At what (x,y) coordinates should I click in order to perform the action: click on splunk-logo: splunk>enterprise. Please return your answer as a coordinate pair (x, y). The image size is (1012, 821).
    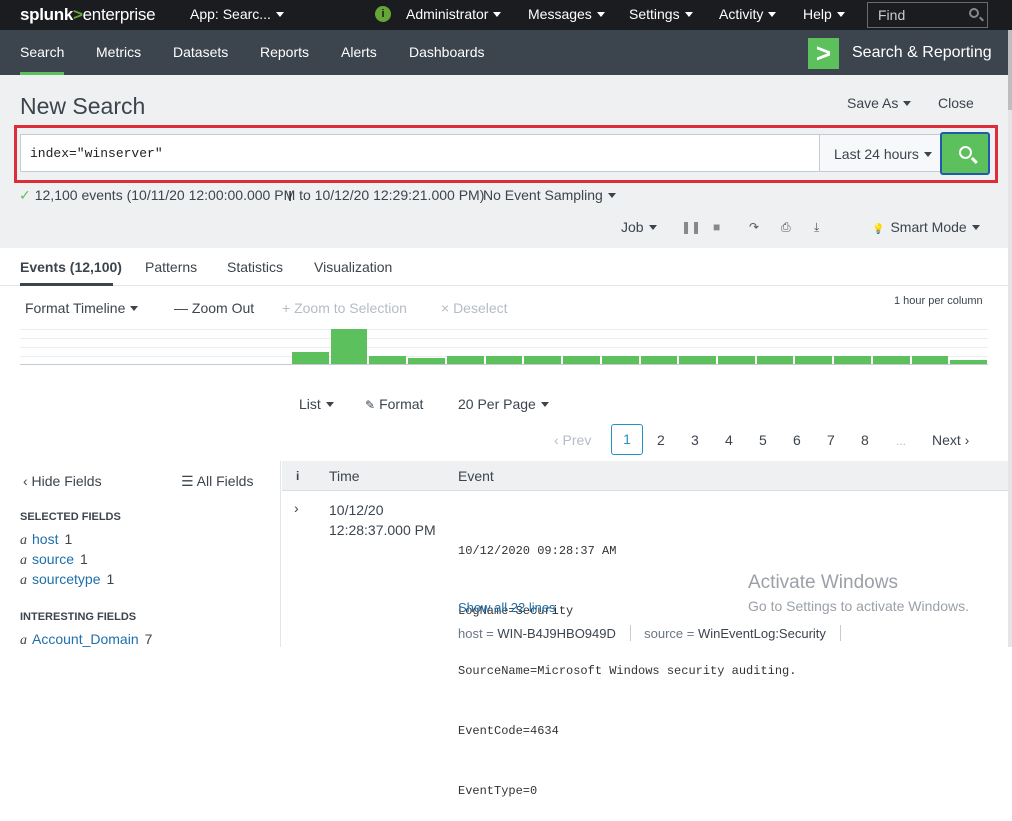
    Looking at the image, I should click on (88, 15).